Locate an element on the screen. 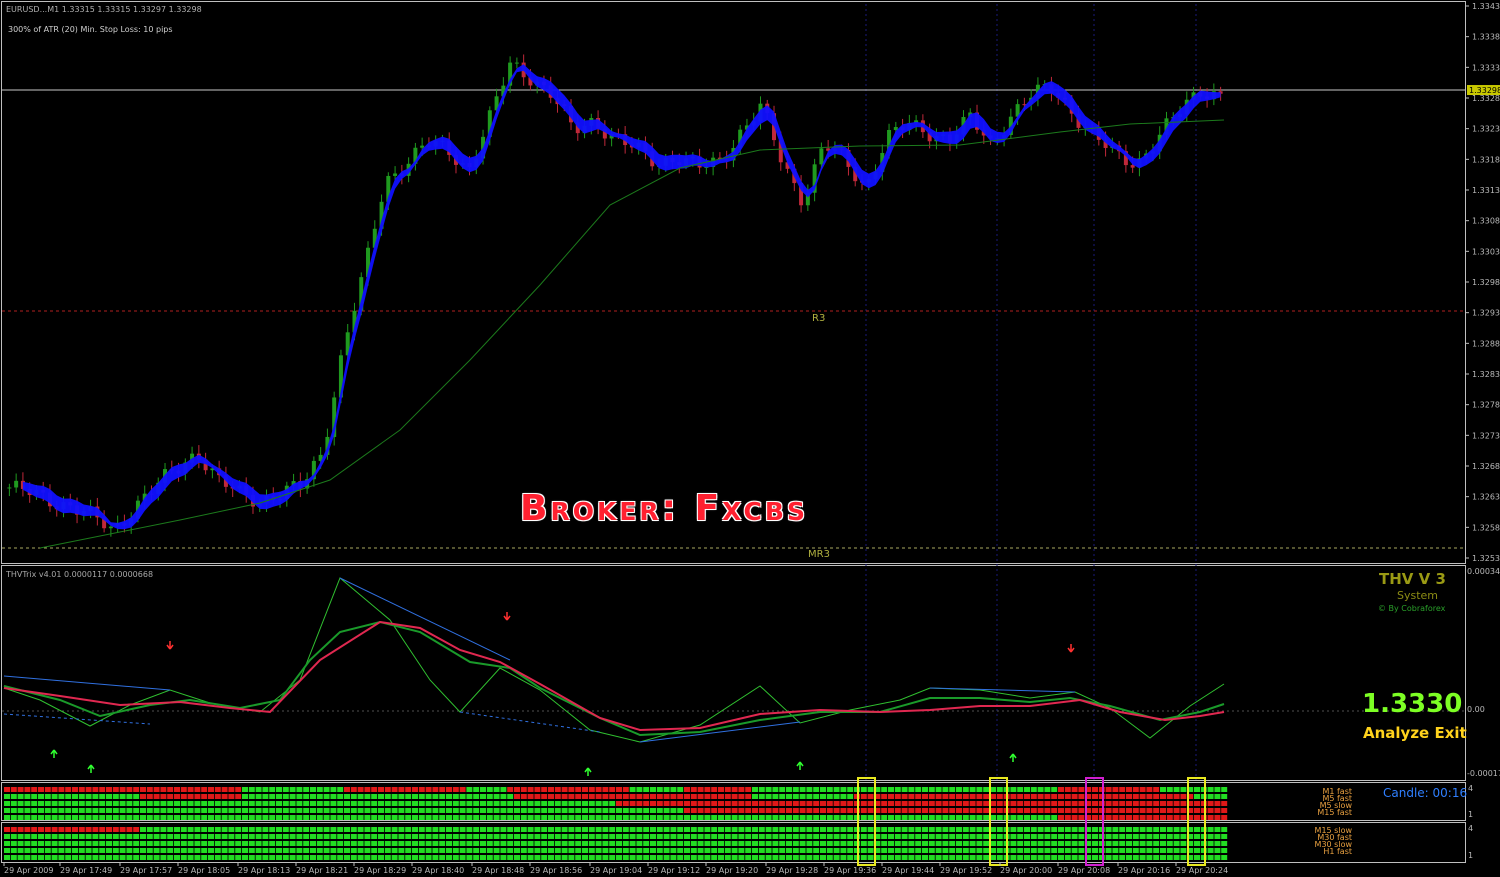  time-axis-label: 29 Apr 19:36 is located at coordinates (850, 870).